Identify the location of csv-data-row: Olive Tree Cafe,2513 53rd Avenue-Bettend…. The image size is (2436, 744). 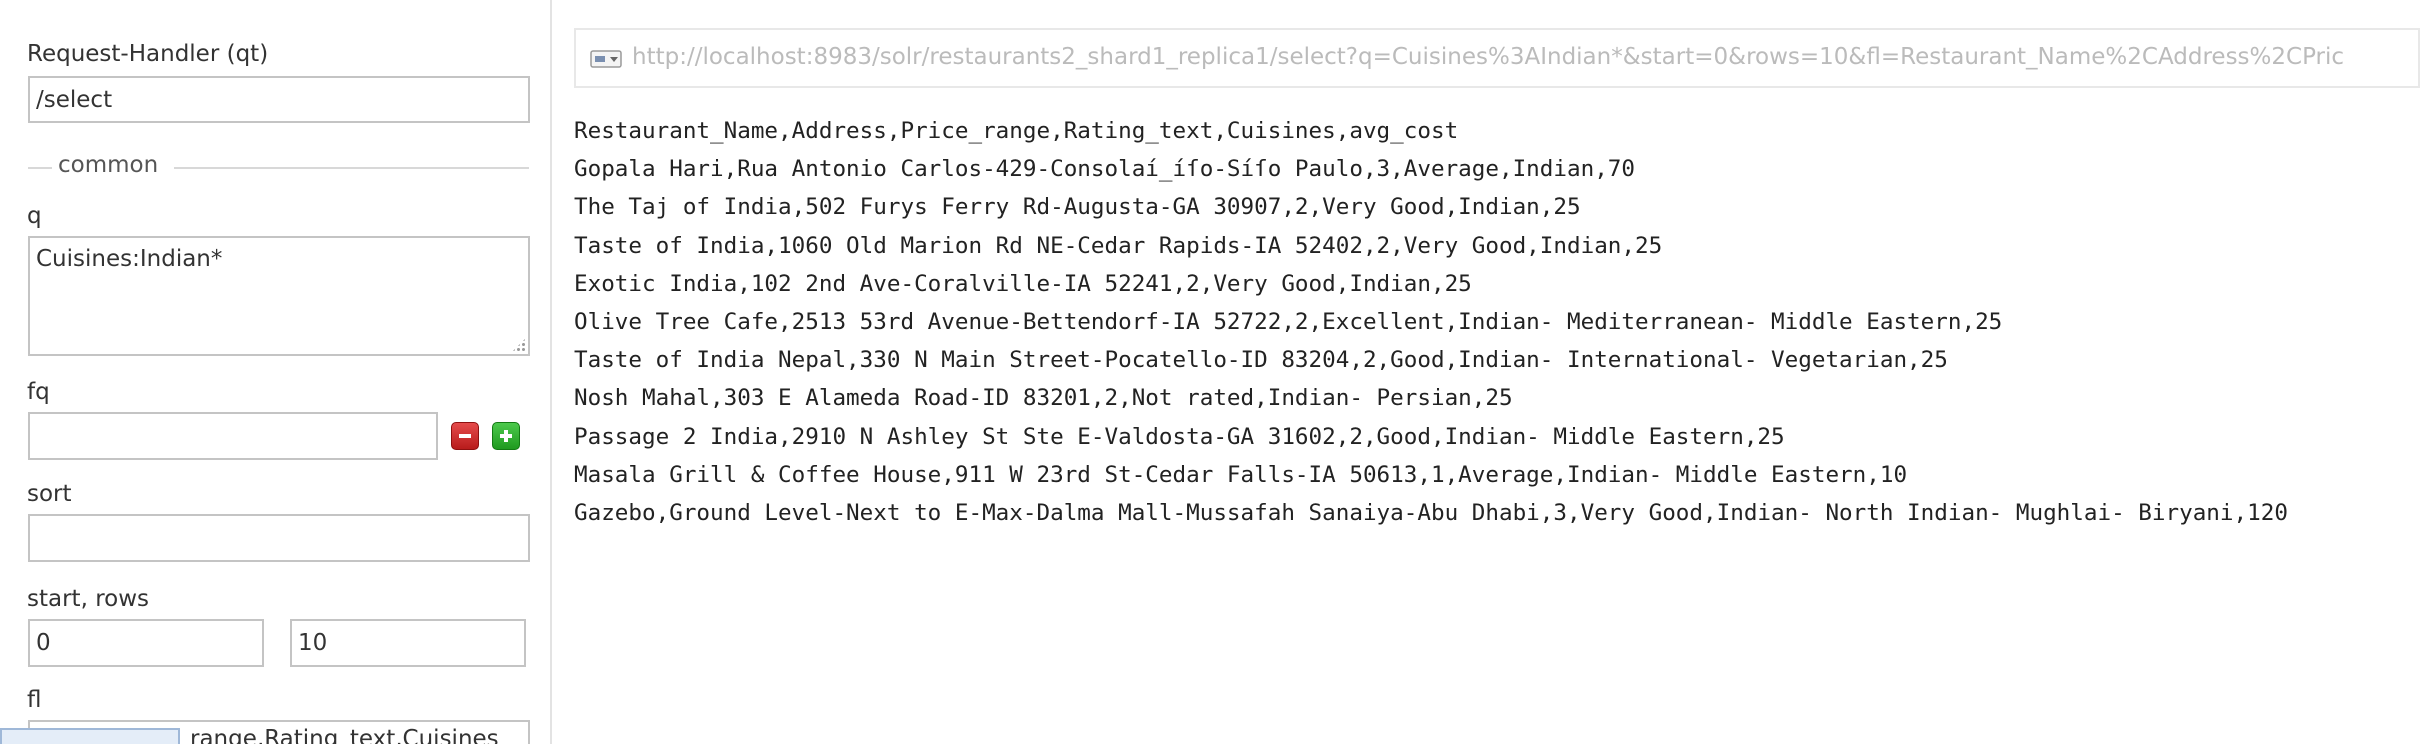
(1288, 321).